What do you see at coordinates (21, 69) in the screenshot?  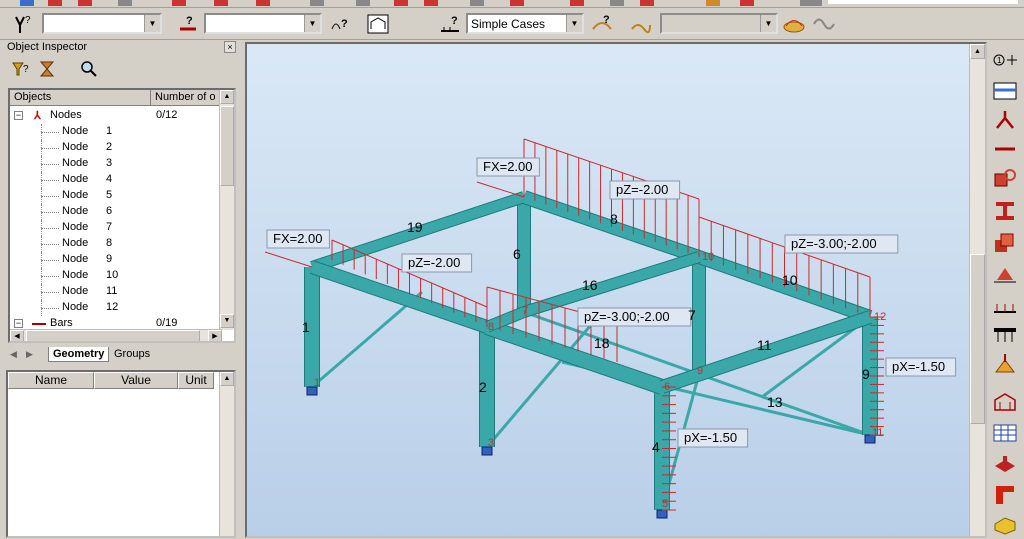 I see `filter-icon: ?` at bounding box center [21, 69].